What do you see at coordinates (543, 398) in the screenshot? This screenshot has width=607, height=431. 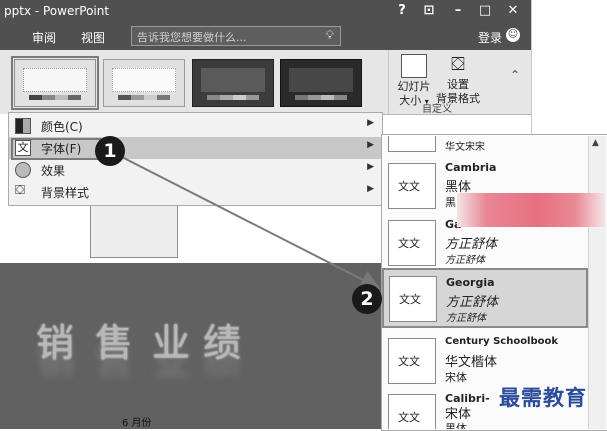 I see `watermark-text: 最需教育` at bounding box center [543, 398].